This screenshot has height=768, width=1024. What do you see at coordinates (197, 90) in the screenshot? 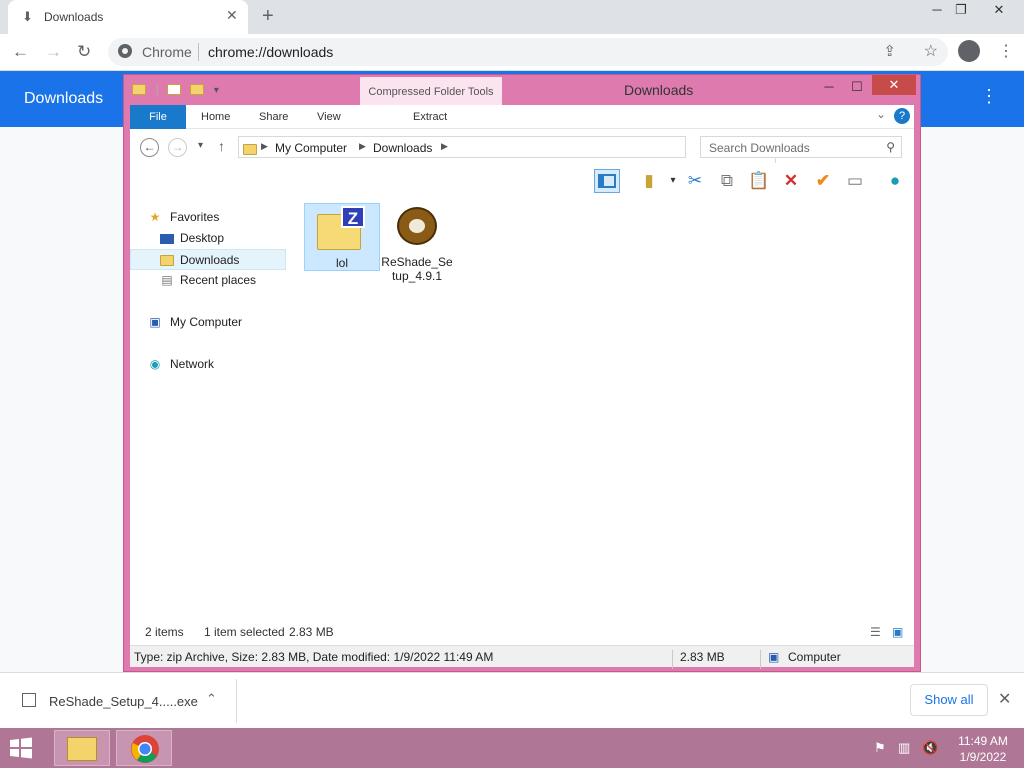
I see `new-folder-icon` at bounding box center [197, 90].